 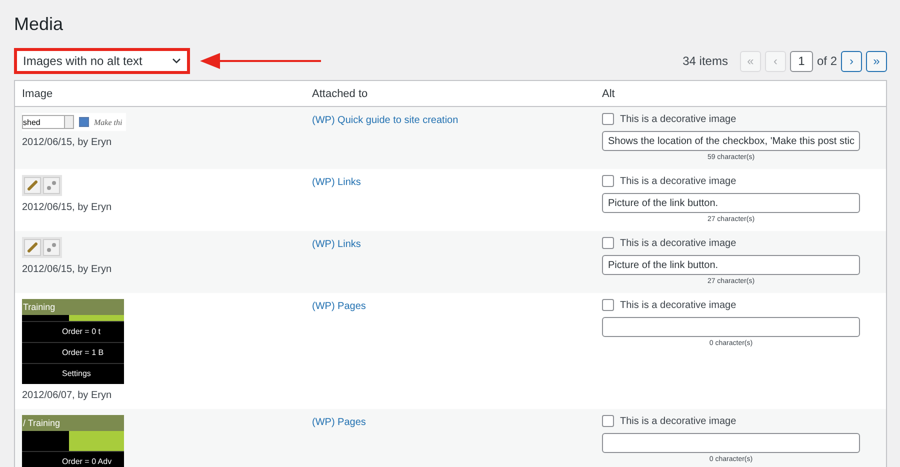 I want to click on thumbnail-text: Settings, so click(x=73, y=373).